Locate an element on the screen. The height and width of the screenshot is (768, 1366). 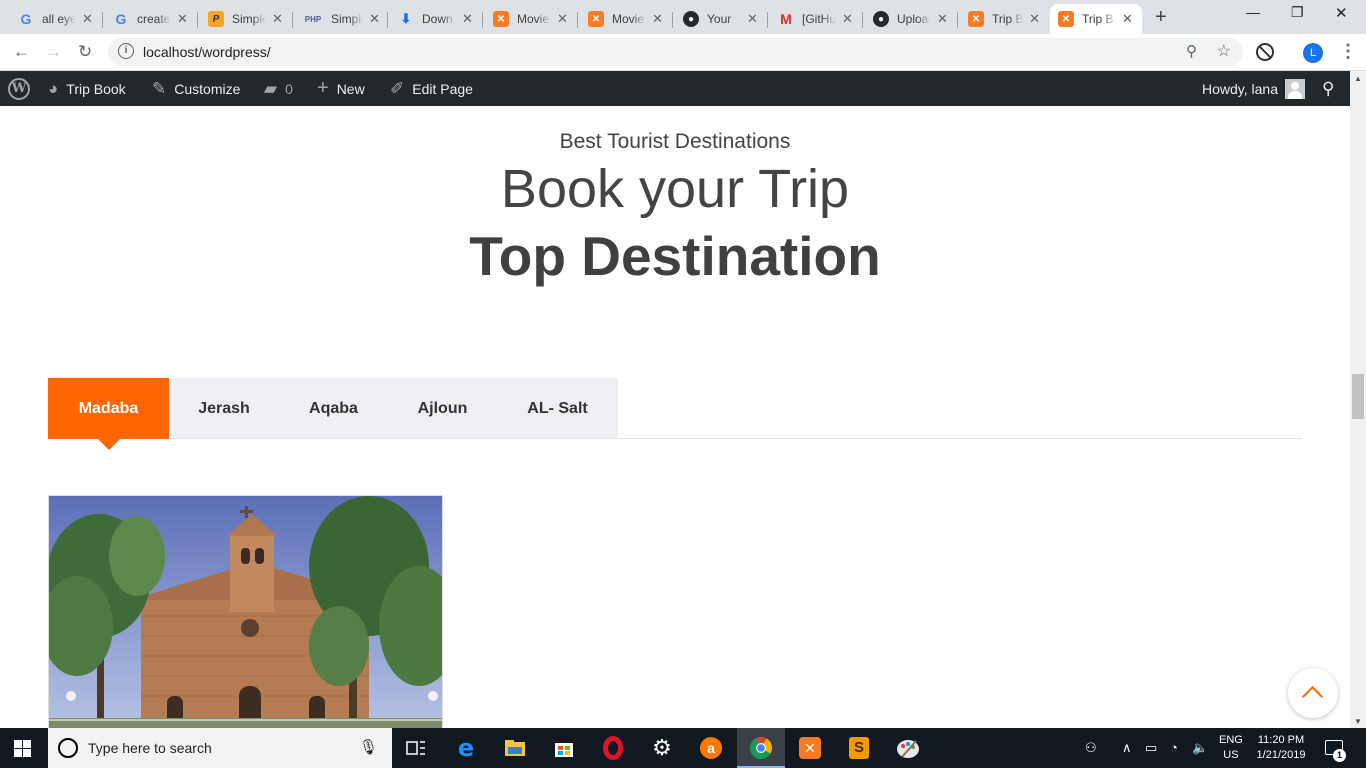
browser-tab: M [GitHub ✕ is located at coordinates (816, 19).